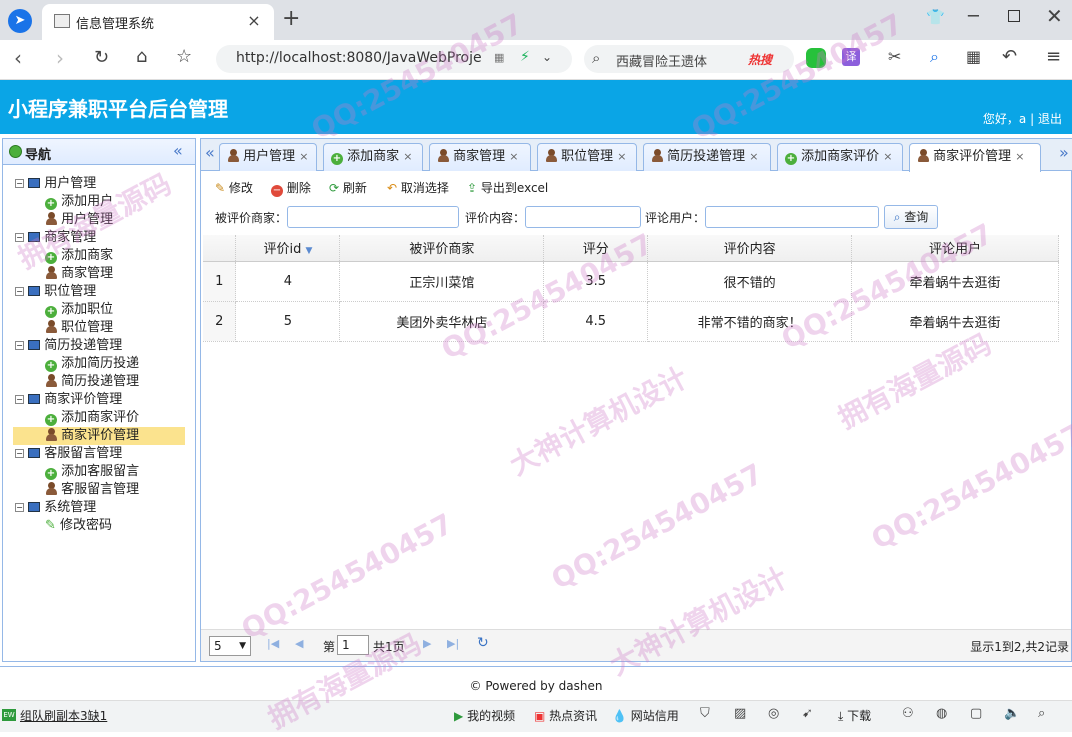 The image size is (1072, 737). Describe the element at coordinates (1064, 152) in the screenshot. I see `tabs-scroll-right-icon: »` at that location.